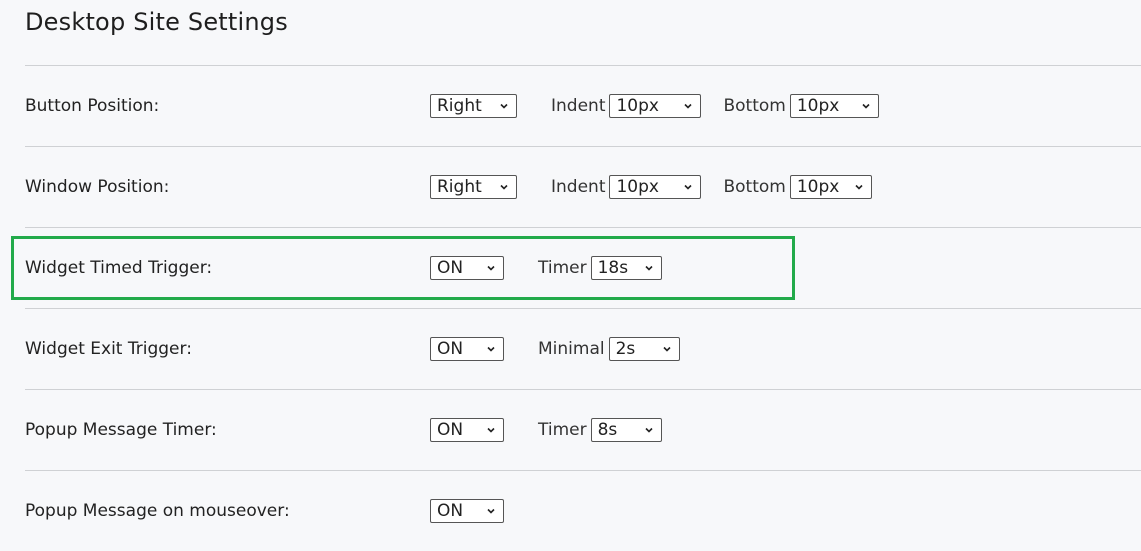 The height and width of the screenshot is (551, 1141). I want to click on select-value: 8s, so click(607, 430).